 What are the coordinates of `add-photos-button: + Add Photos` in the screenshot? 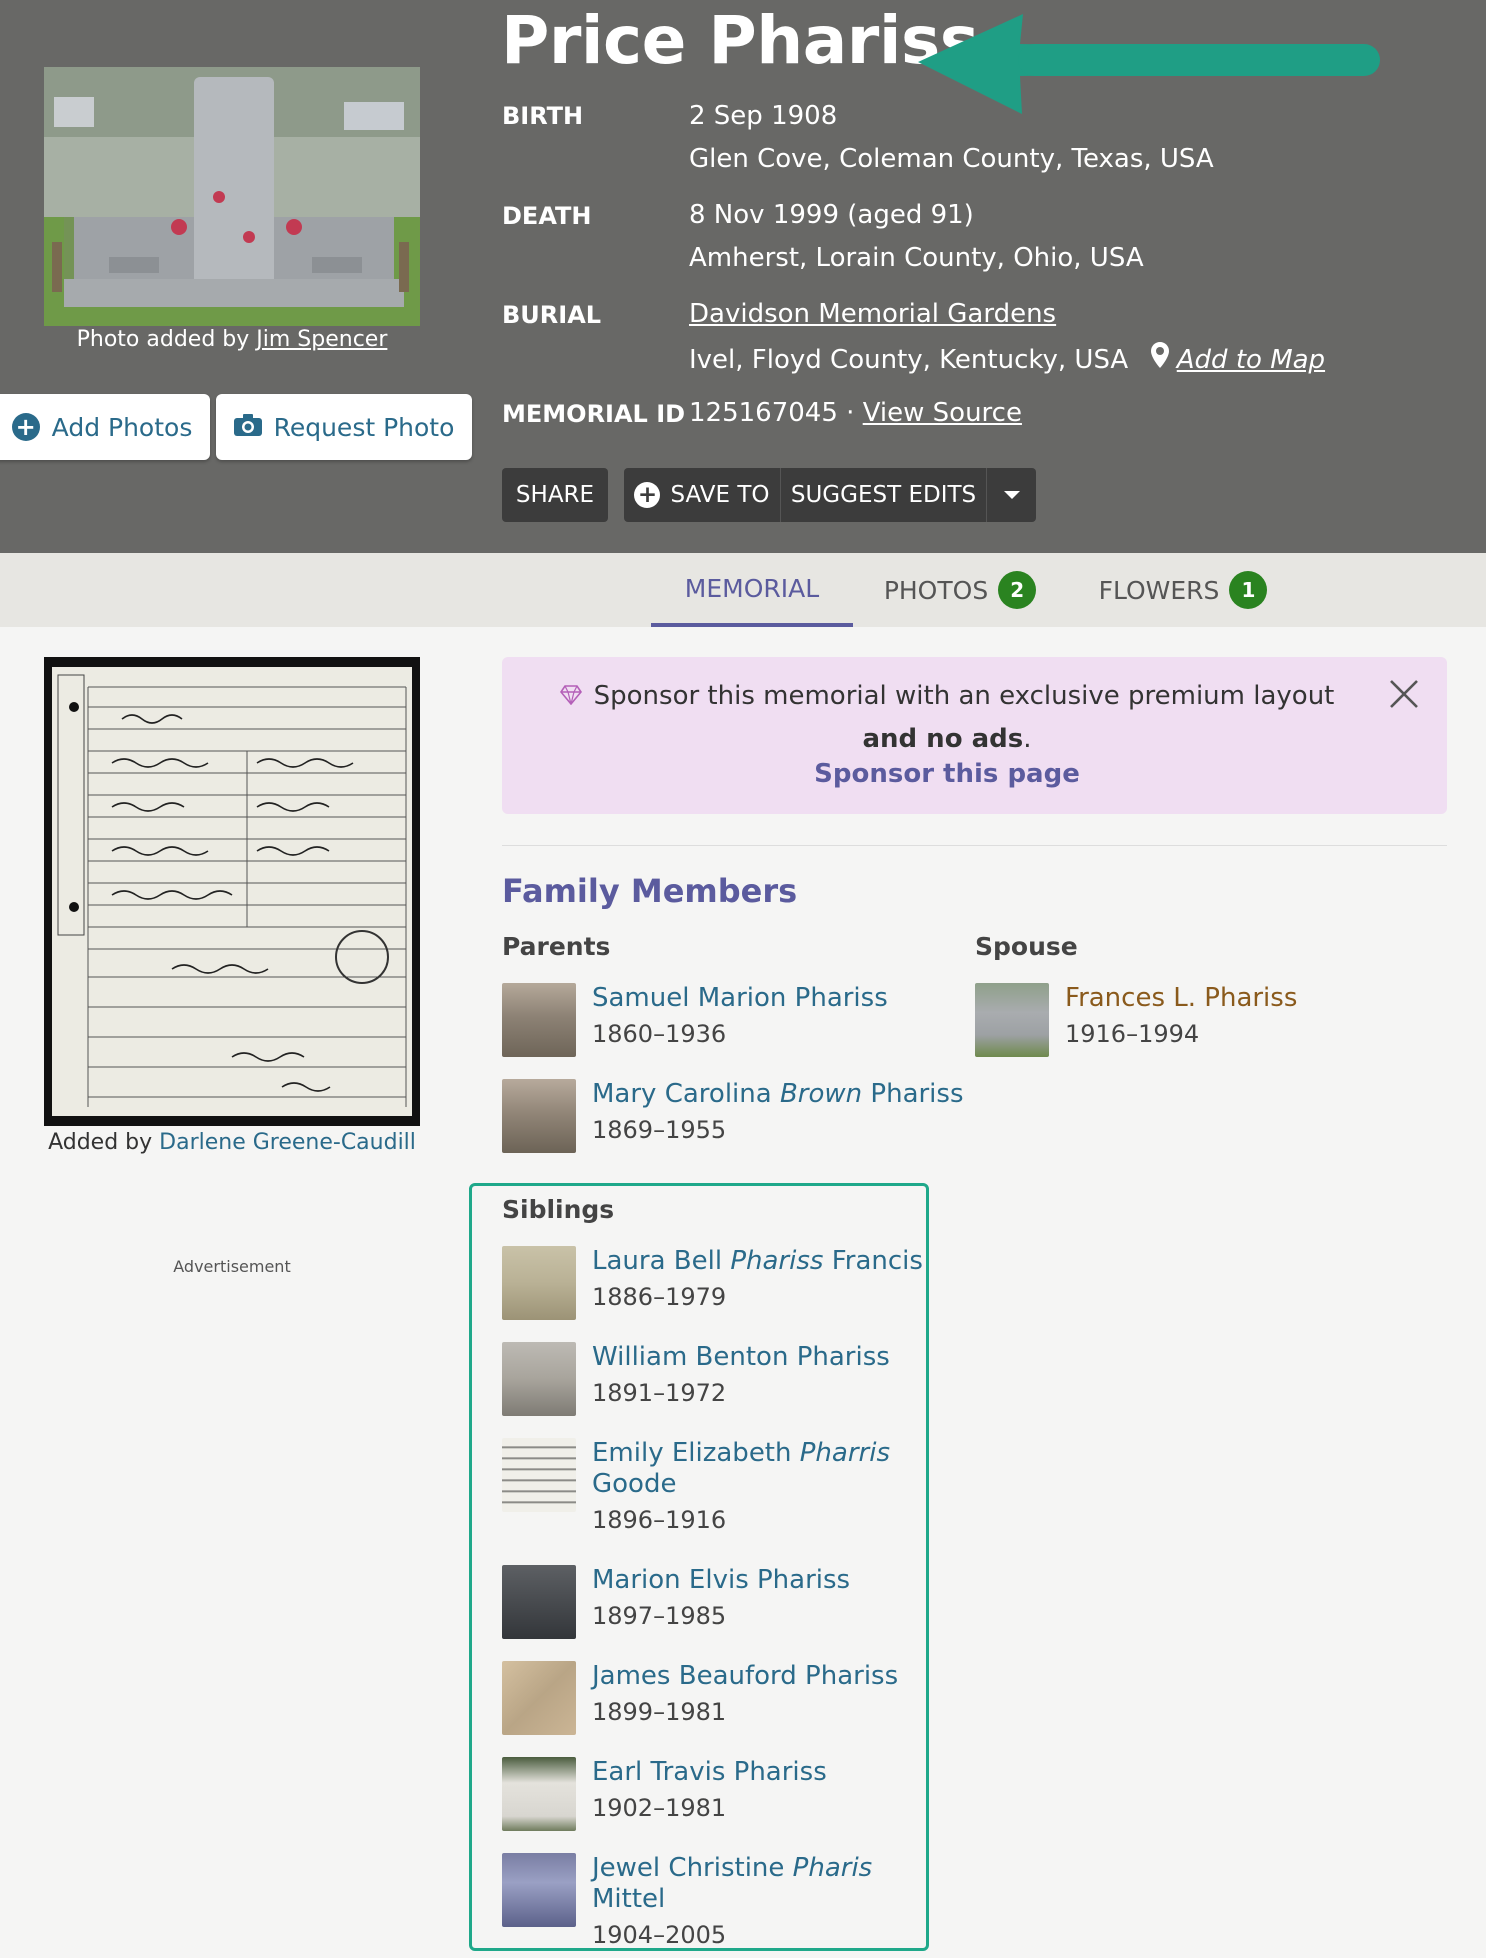 It's located at (105, 427).